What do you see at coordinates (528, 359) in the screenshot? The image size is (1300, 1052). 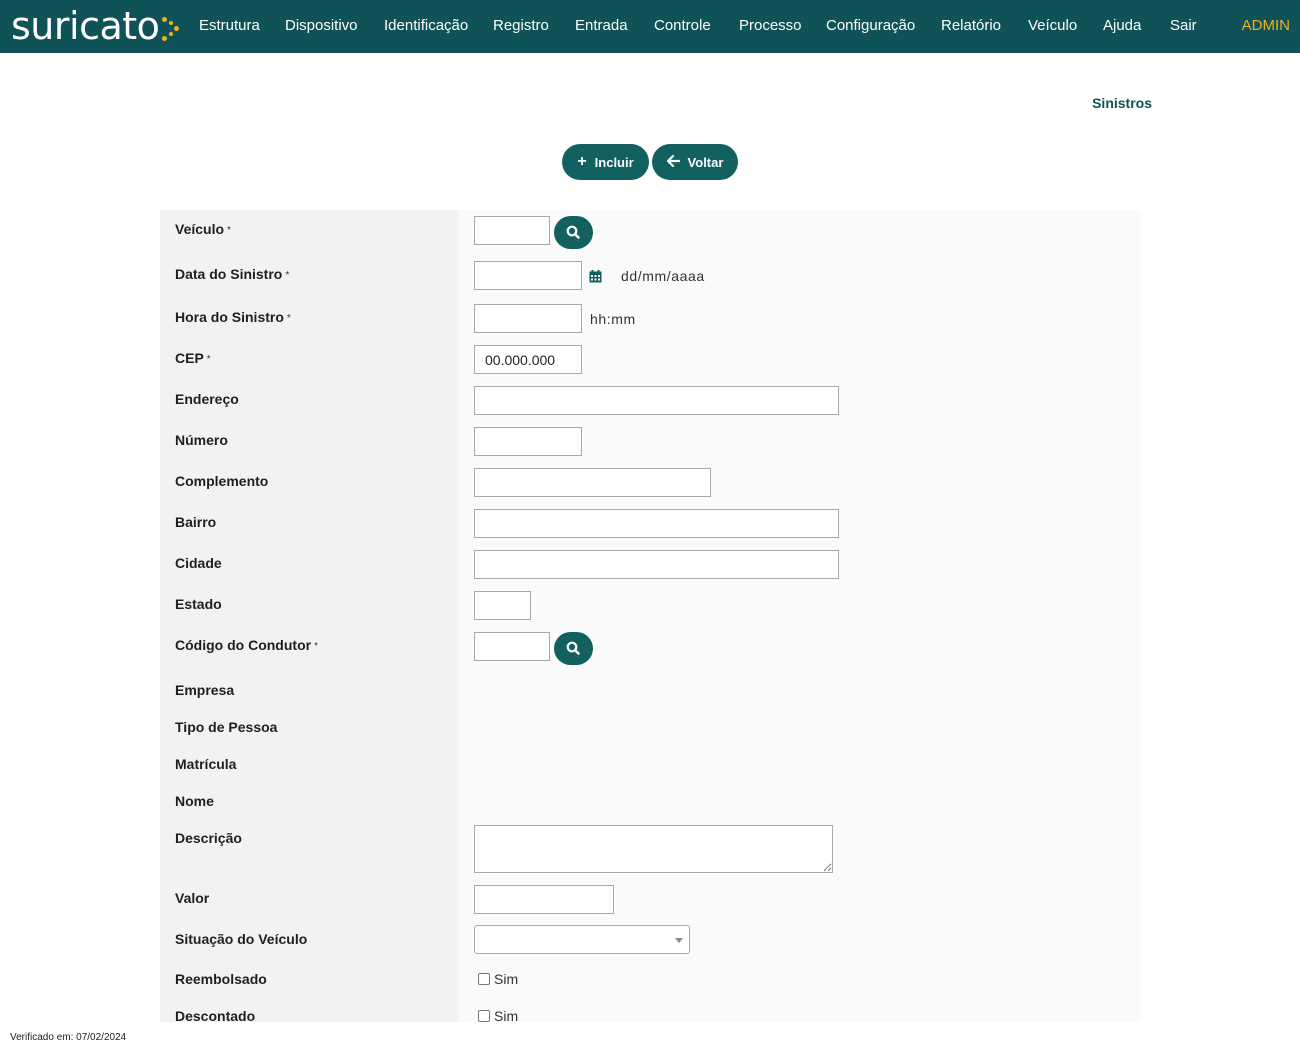 I see `cep-input` at bounding box center [528, 359].